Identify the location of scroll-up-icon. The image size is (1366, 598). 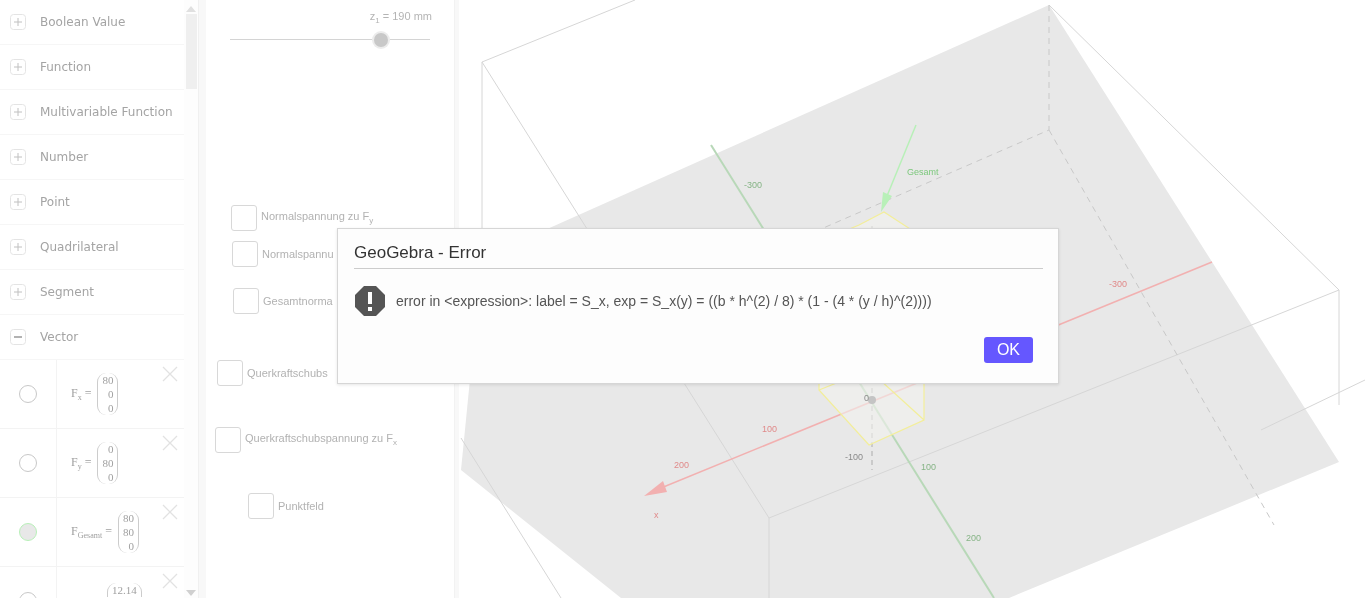
(191, 9).